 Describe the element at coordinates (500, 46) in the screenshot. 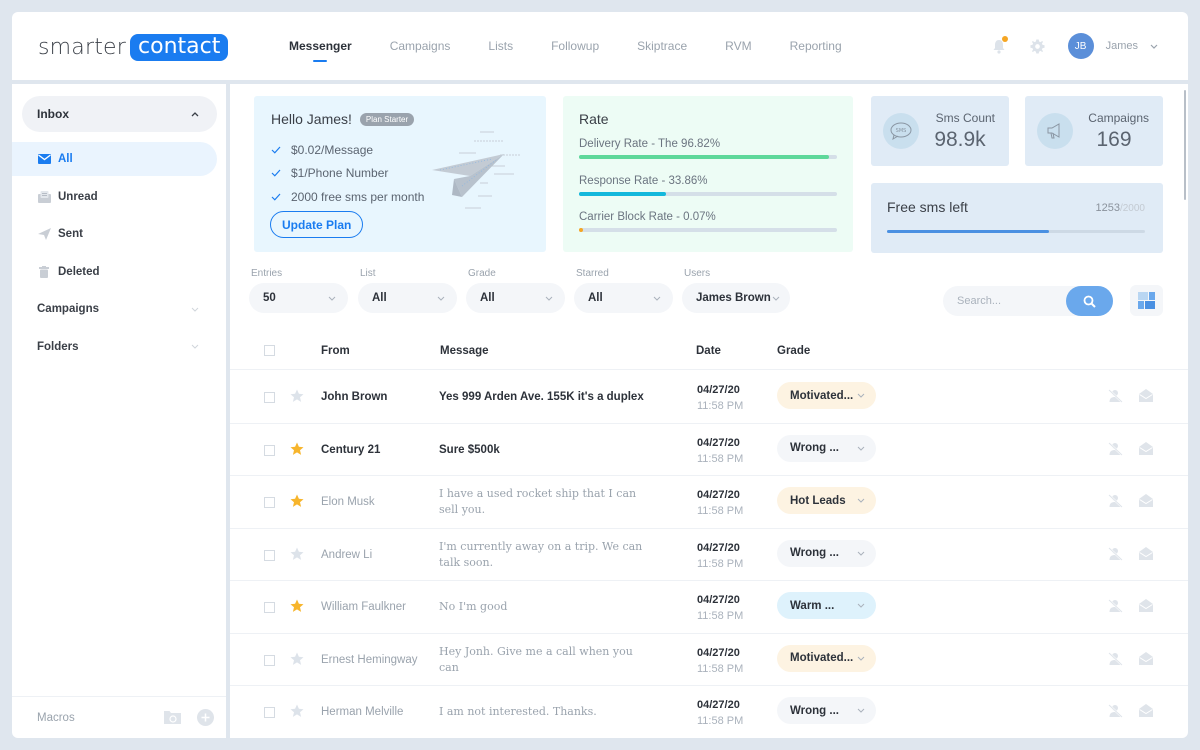

I see `nav-lists: Lists` at that location.